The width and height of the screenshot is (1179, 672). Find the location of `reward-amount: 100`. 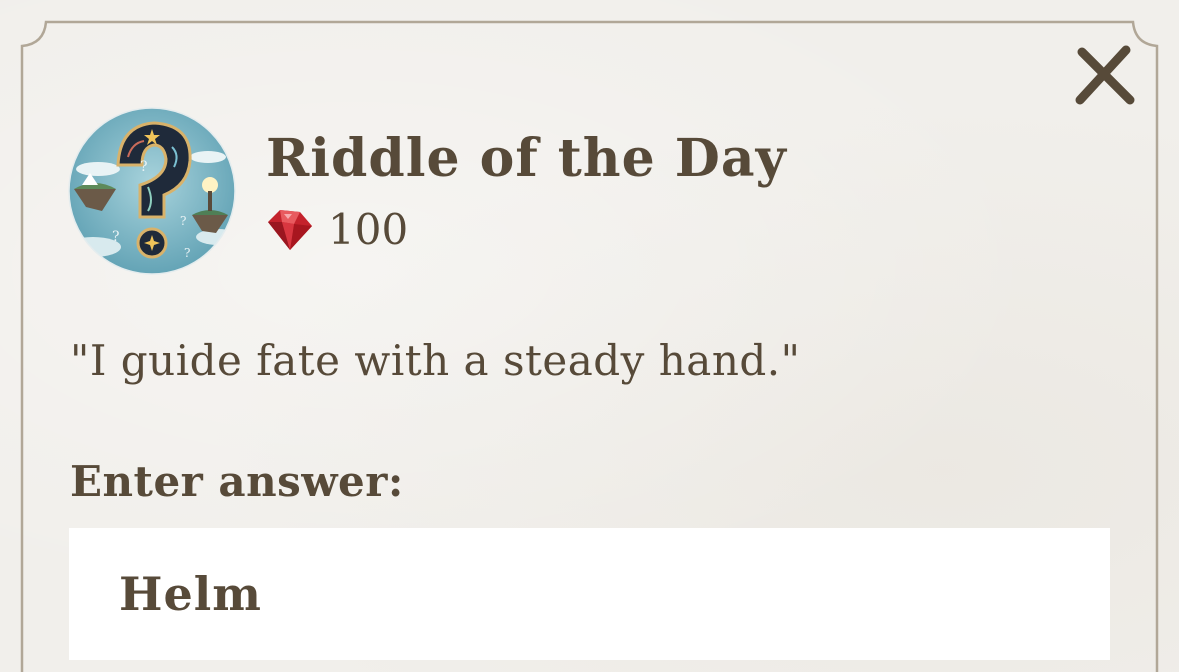

reward-amount: 100 is located at coordinates (368, 229).